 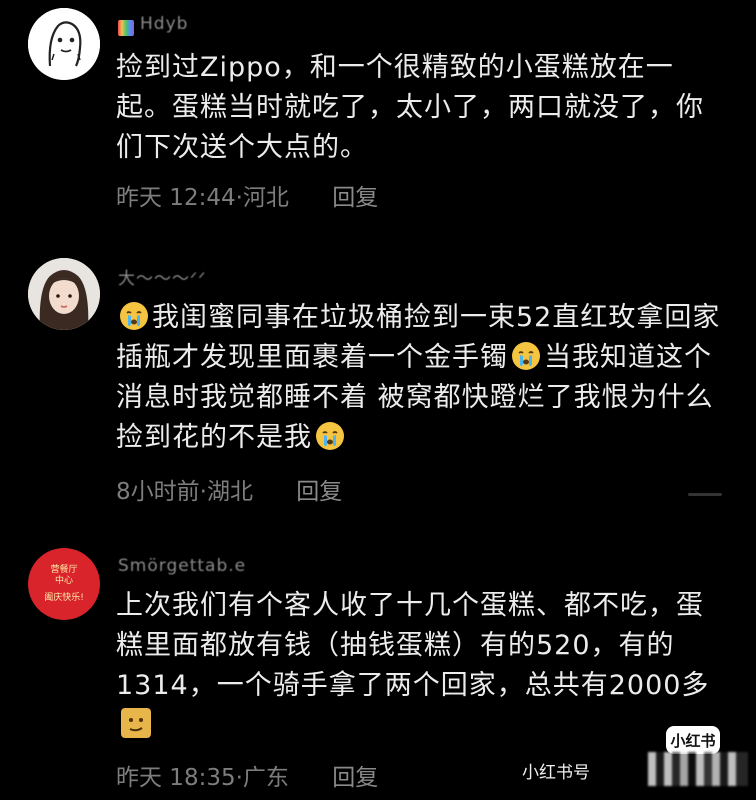 What do you see at coordinates (556, 773) in the screenshot?
I see `watermark-account-label: 小红书号` at bounding box center [556, 773].